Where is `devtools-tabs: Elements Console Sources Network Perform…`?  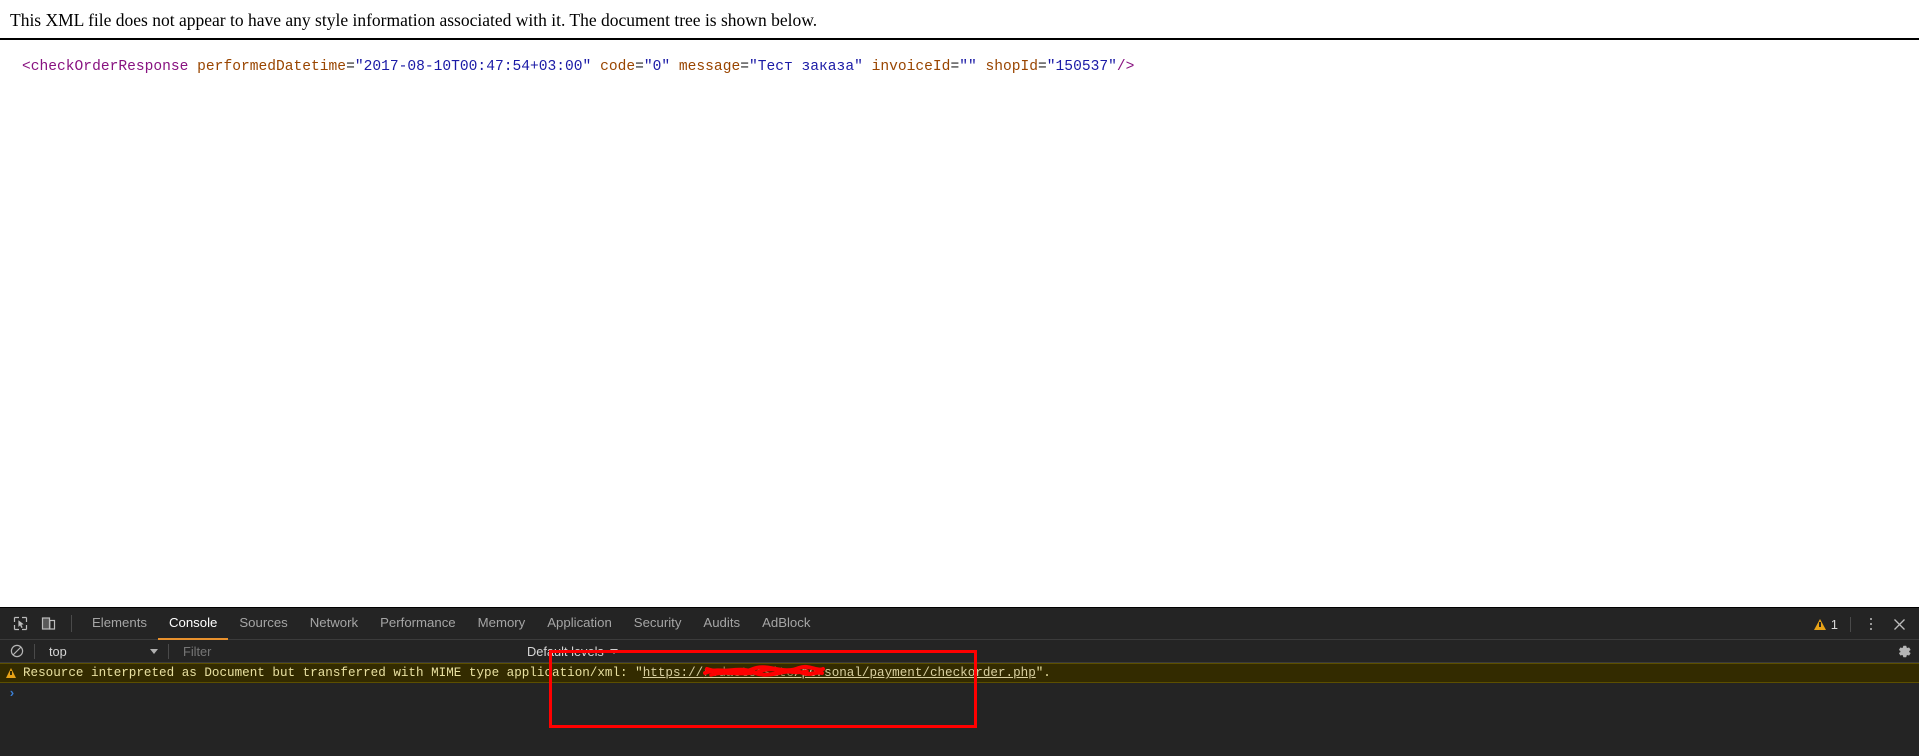
devtools-tabs: Elements Console Sources Network Perform… is located at coordinates (451, 624).